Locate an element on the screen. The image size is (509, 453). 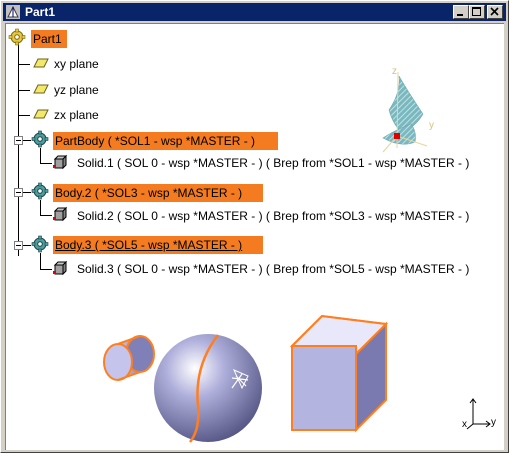
tree-item-body-3: Body.3 ( *SOL5 - wsp *MASTER - ) is located at coordinates (148, 245).